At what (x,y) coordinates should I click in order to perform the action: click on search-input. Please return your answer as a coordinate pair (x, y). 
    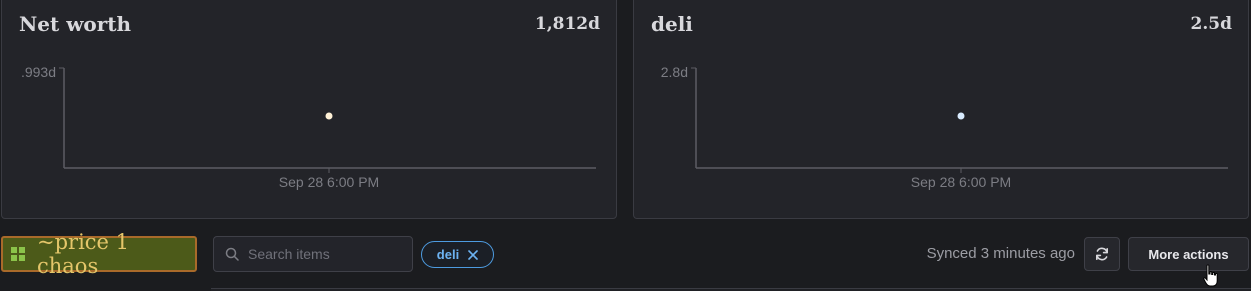
    Looking at the image, I should click on (323, 254).